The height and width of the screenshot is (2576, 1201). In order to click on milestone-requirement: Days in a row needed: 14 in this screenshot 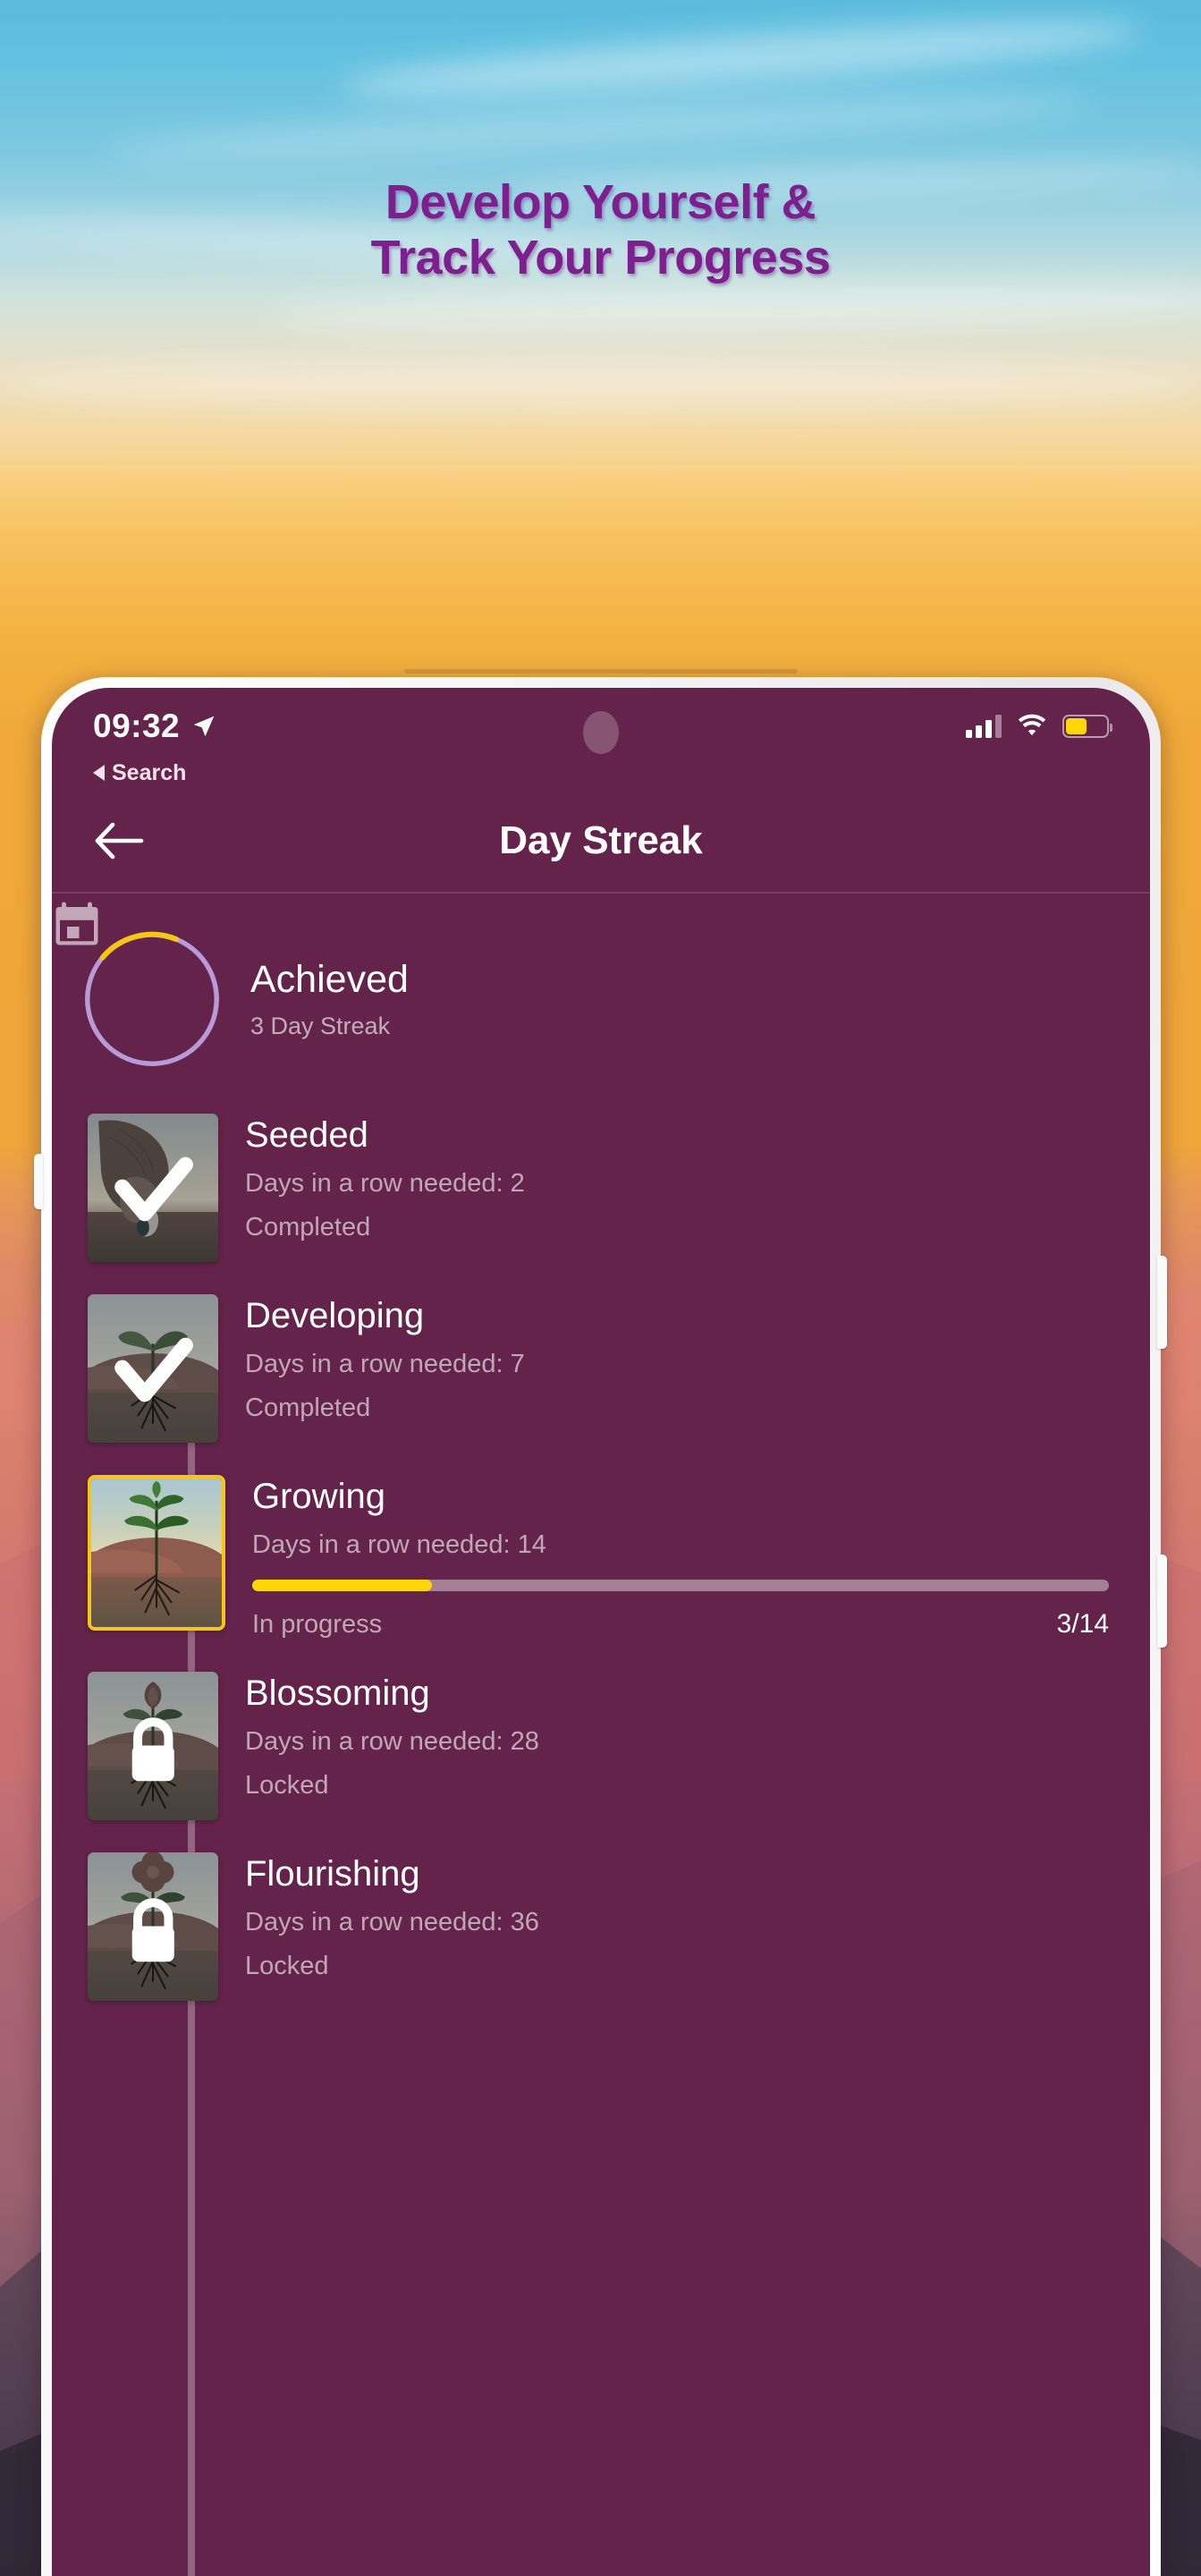, I will do `click(399, 1544)`.